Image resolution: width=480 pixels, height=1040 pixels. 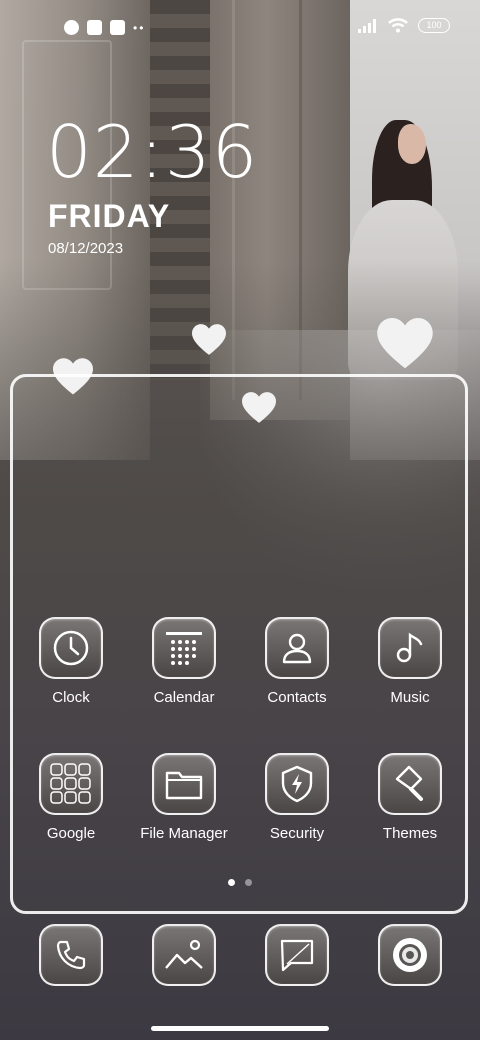 I want to click on page-indicator, so click(x=240, y=882).